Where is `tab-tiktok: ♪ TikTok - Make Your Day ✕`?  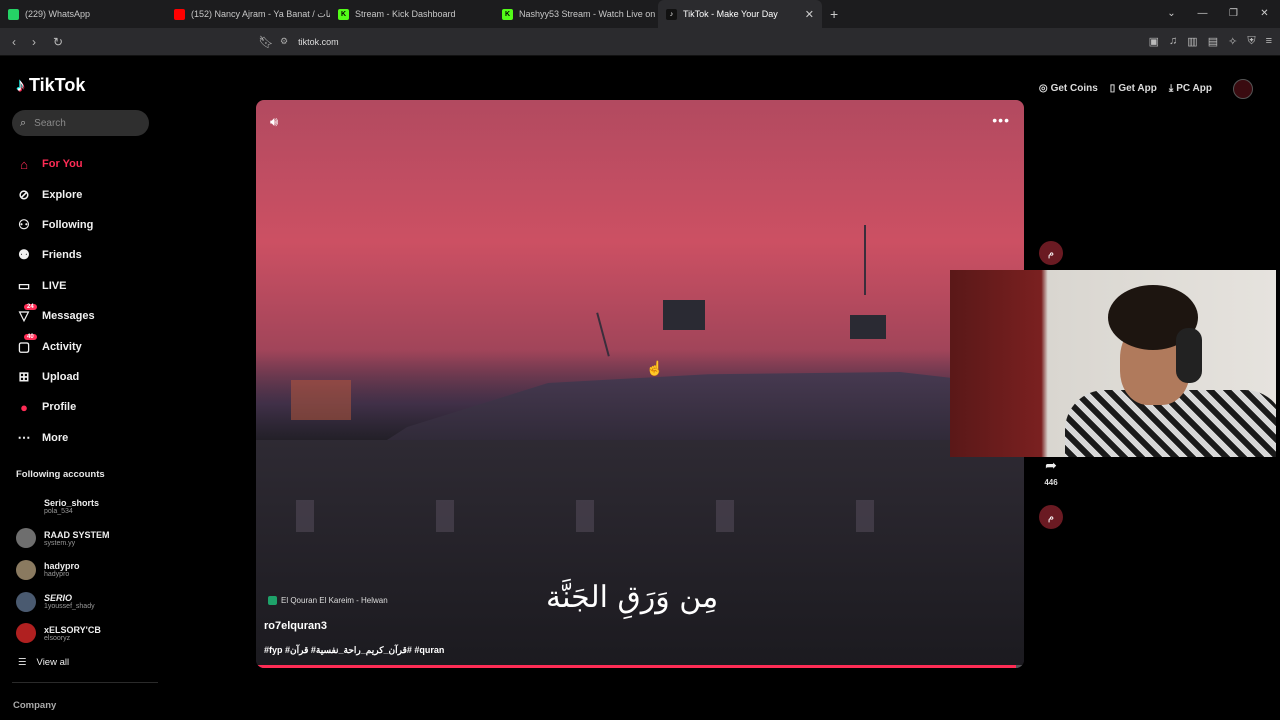
tab-tiktok: ♪ TikTok - Make Your Day ✕ is located at coordinates (740, 14).